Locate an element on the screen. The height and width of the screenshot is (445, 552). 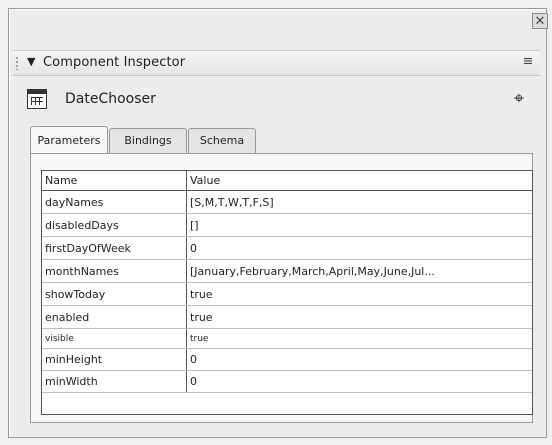
param-name: minWidth is located at coordinates (114, 381).